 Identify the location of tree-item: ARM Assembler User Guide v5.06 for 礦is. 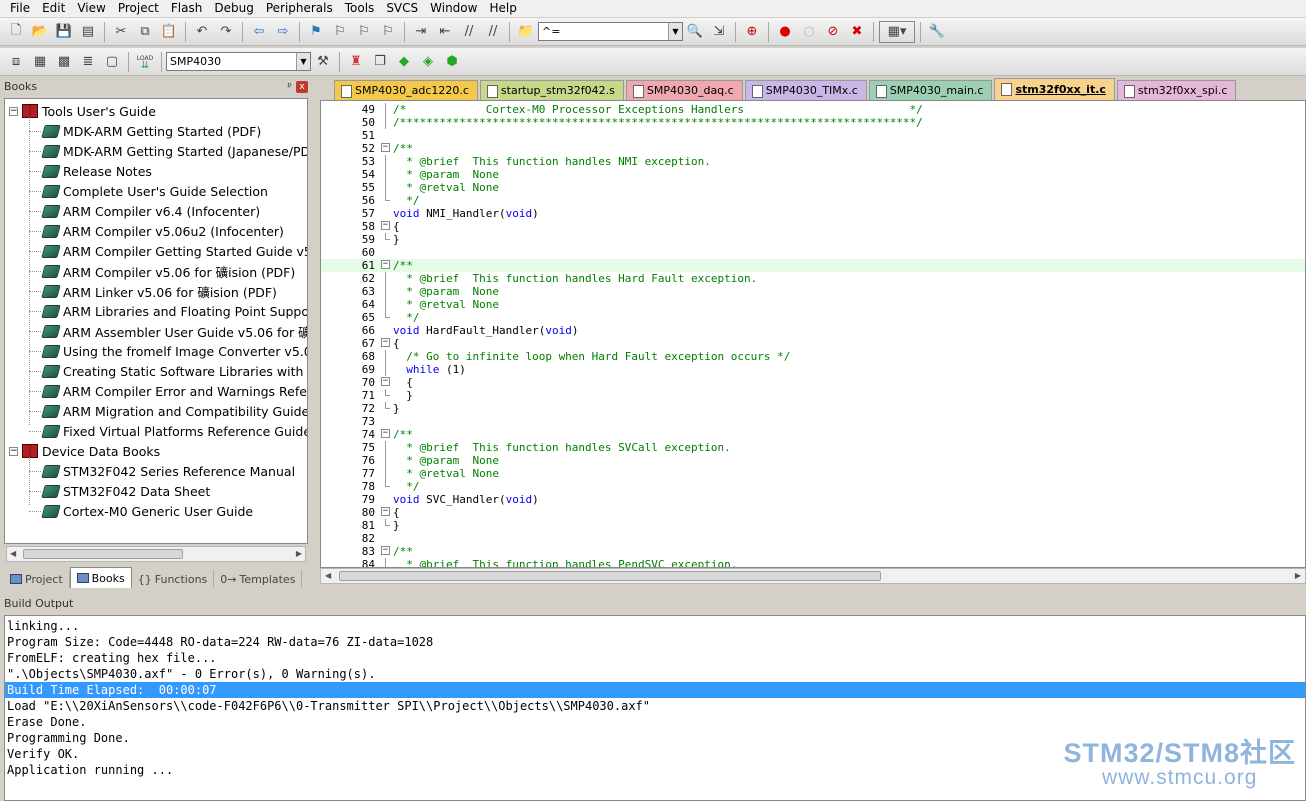
(168, 331).